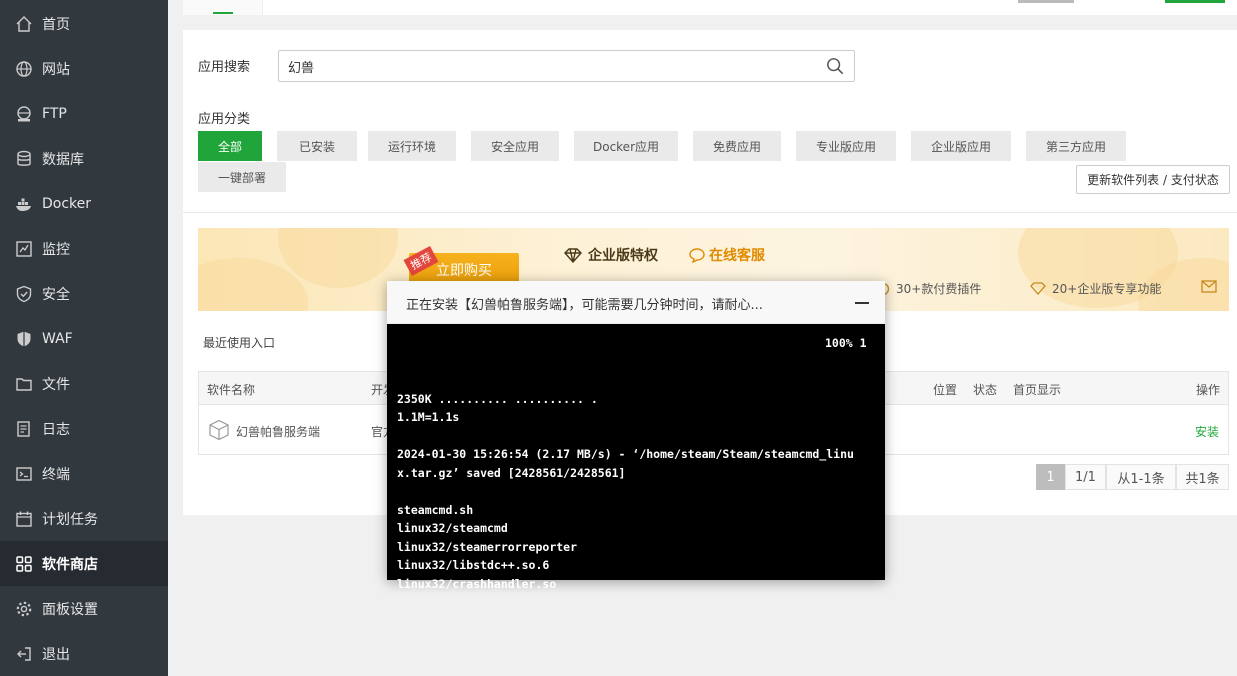 This screenshot has height=676, width=1237. What do you see at coordinates (626, 146) in the screenshot?
I see `category-4: Docker应用` at bounding box center [626, 146].